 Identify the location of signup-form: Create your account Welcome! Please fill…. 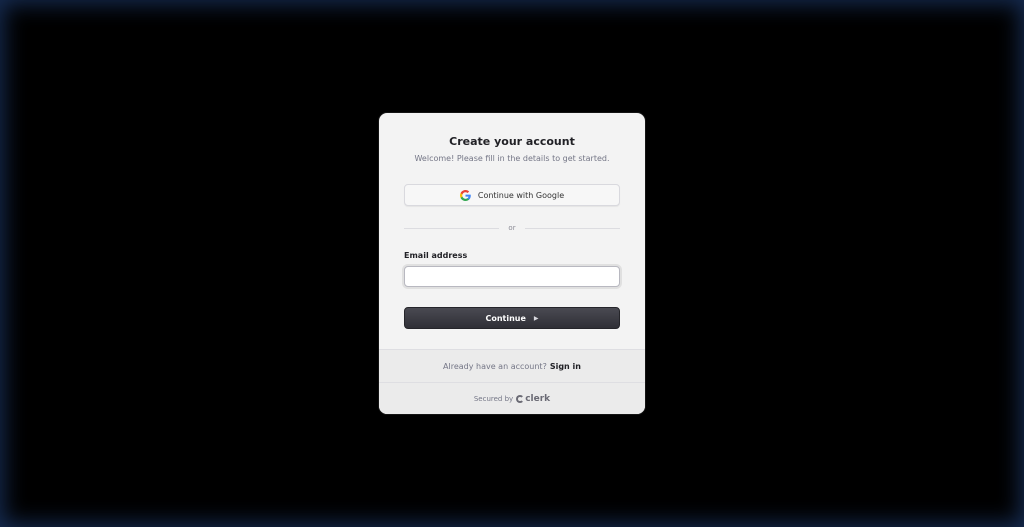
(512, 231).